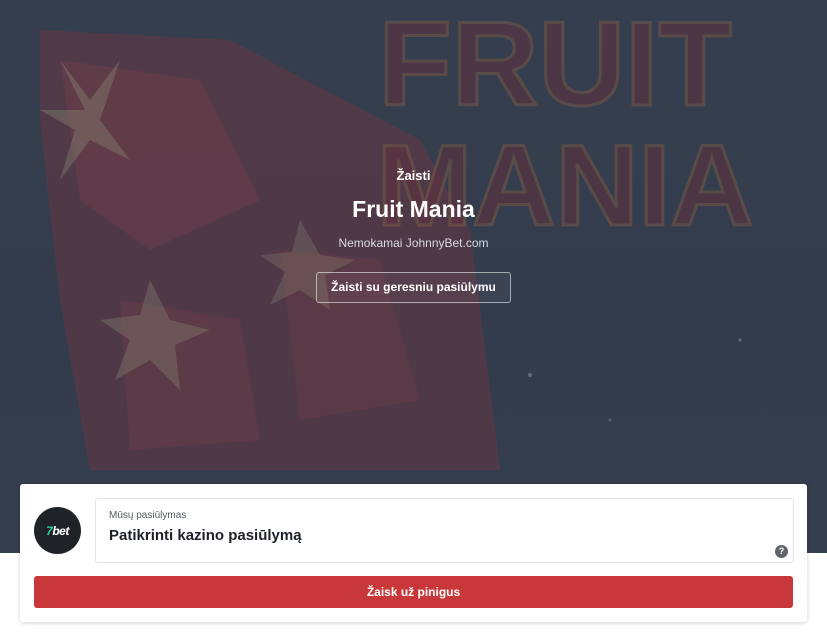  What do you see at coordinates (413, 175) in the screenshot?
I see `hero-eyebrow: Žaisti` at bounding box center [413, 175].